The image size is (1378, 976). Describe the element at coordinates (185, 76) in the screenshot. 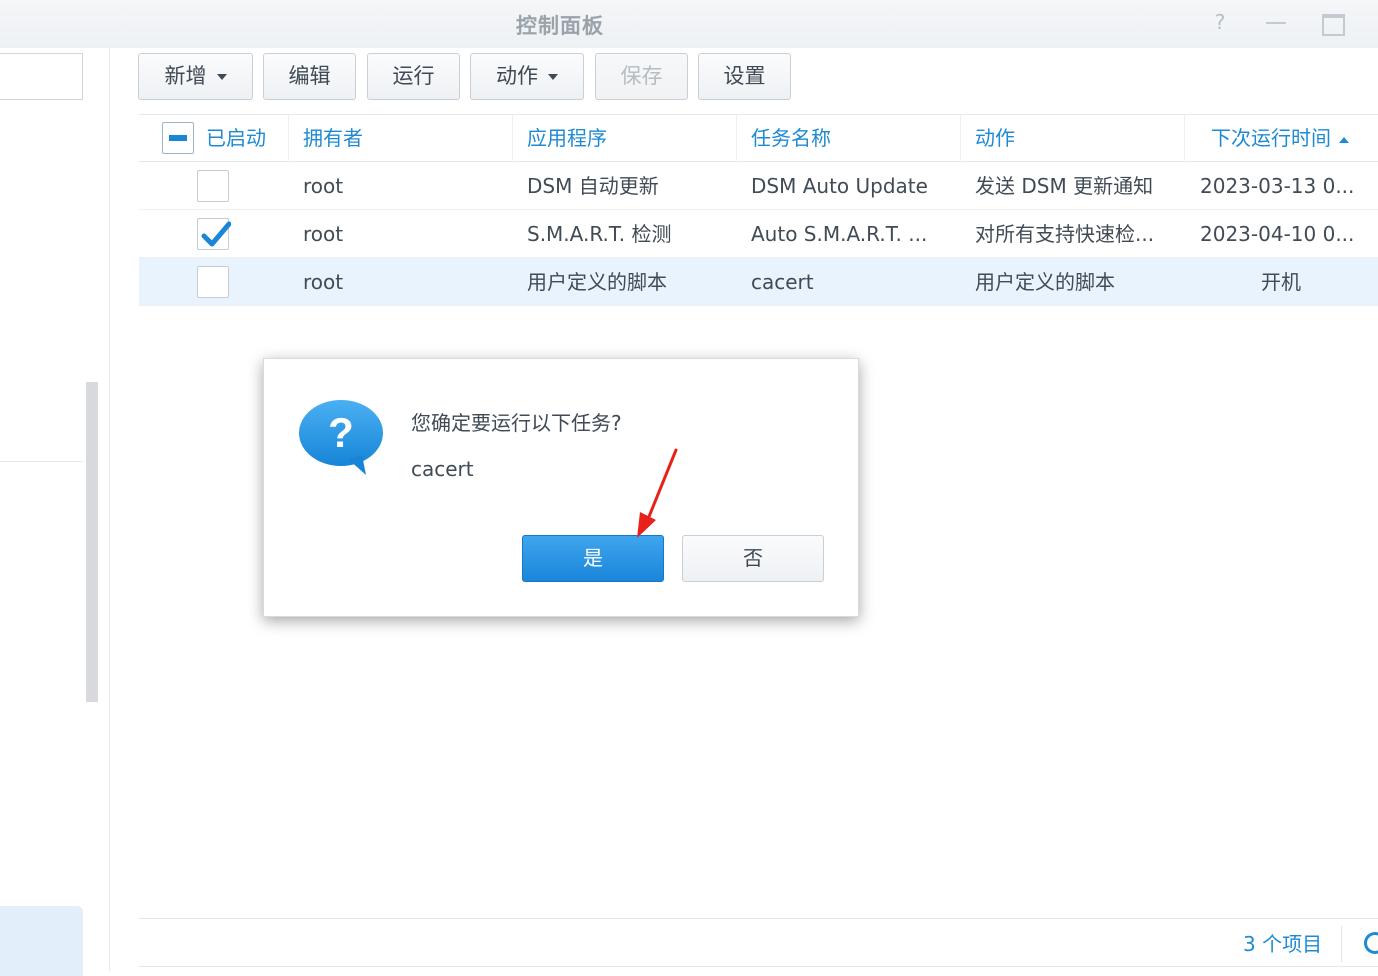

I see `add-button-label: 新增` at that location.